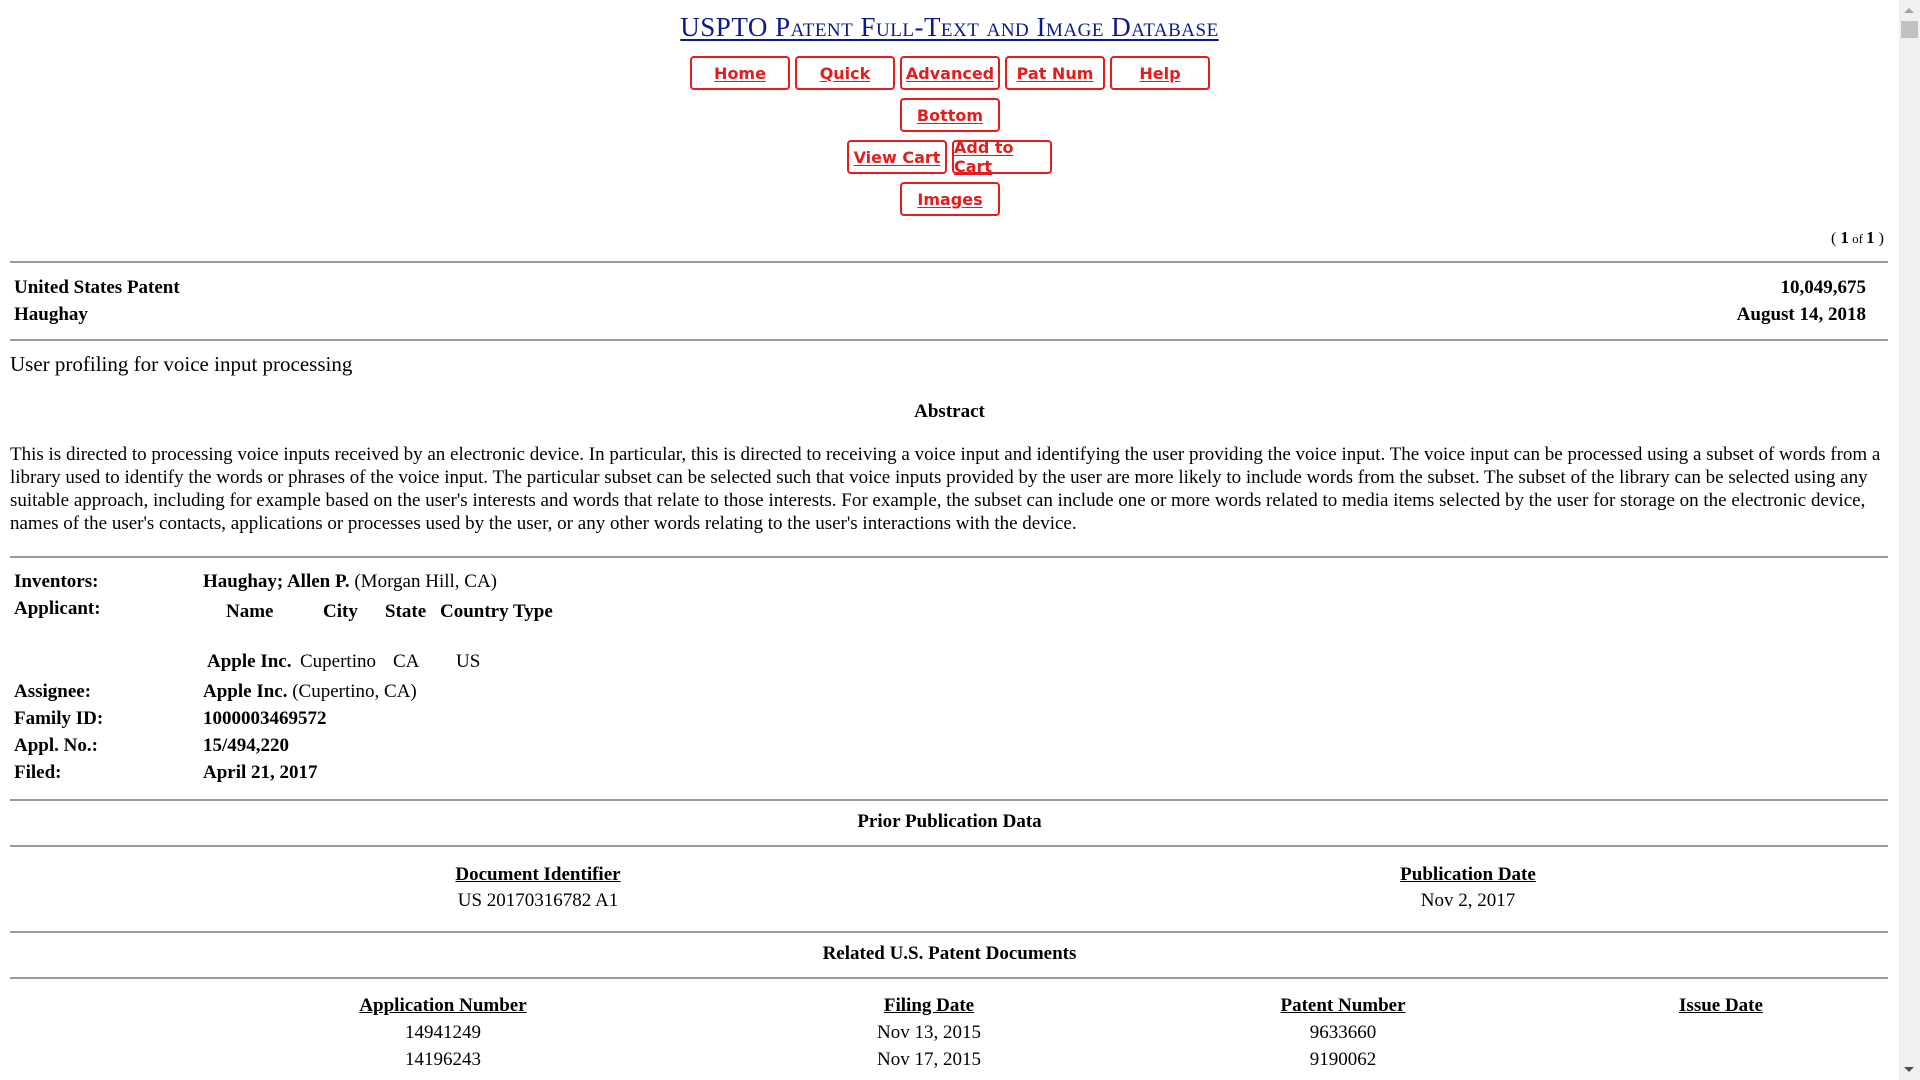 The width and height of the screenshot is (1920, 1080). What do you see at coordinates (949, 821) in the screenshot?
I see `prior-publication-heading: Prior Publication Data` at bounding box center [949, 821].